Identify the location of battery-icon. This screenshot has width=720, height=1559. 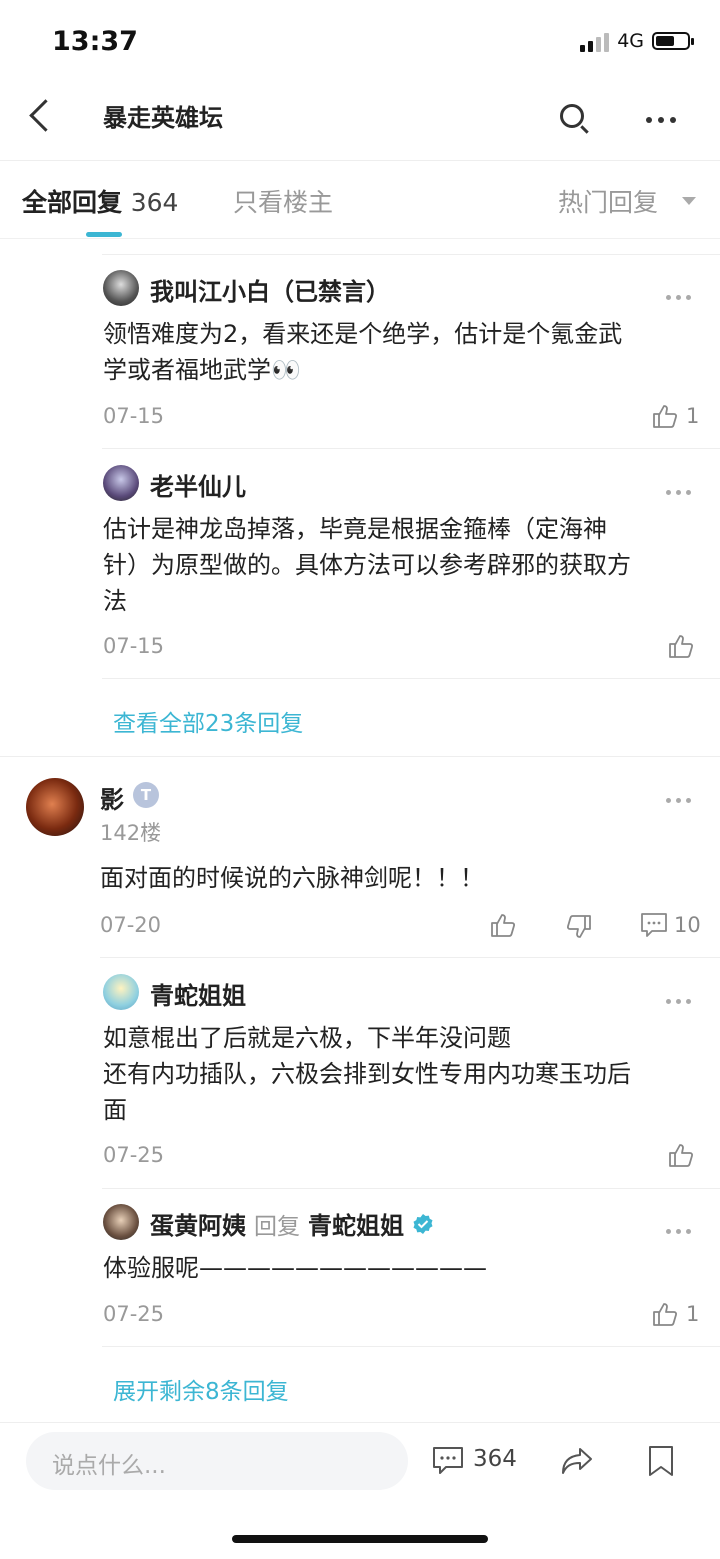
(673, 41).